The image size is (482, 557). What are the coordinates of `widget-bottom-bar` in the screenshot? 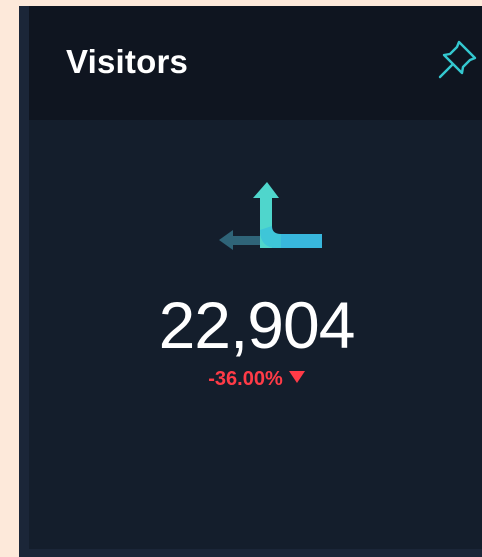 It's located at (255, 553).